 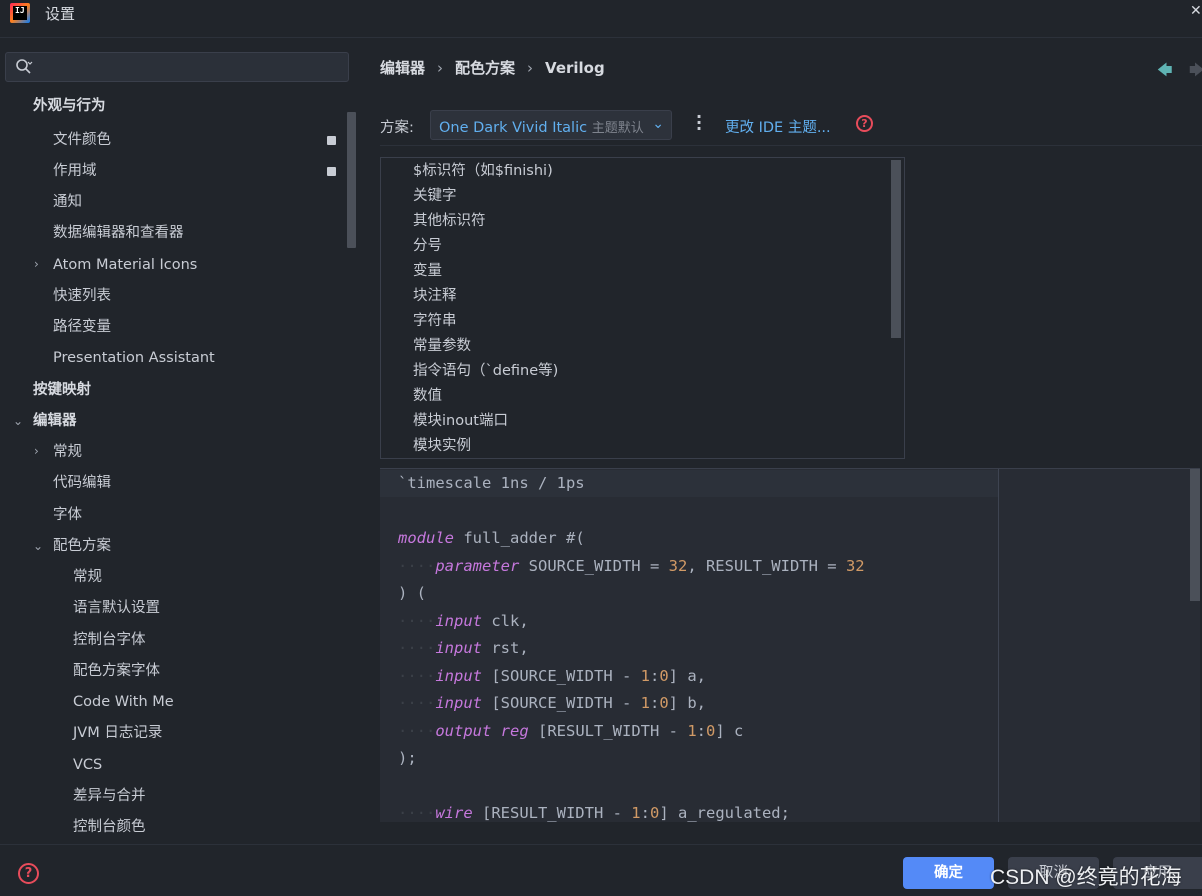 What do you see at coordinates (117, 733) in the screenshot?
I see `tree-item-jvm-logging: JVM 日志记录` at bounding box center [117, 733].